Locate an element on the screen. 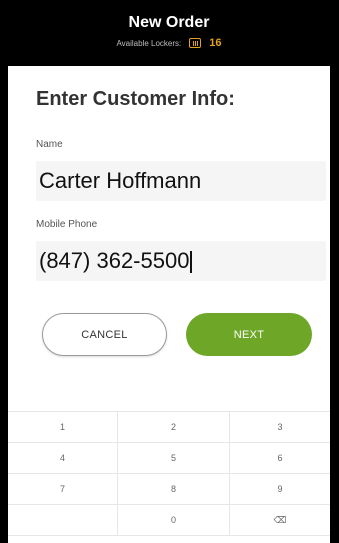 The width and height of the screenshot is (339, 543). key-2: 2 is located at coordinates (174, 427).